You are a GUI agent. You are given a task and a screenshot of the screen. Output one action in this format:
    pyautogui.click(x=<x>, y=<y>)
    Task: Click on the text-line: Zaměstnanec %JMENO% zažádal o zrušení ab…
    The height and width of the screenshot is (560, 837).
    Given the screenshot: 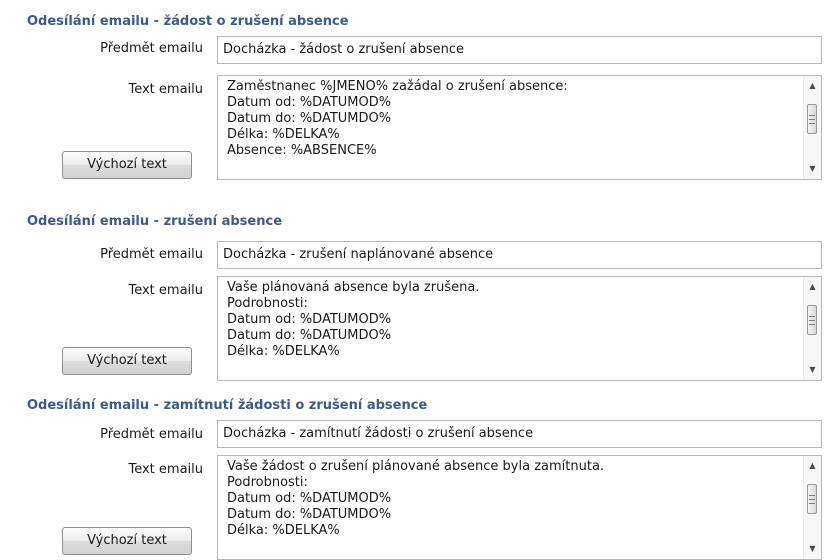 What is the action you would take?
    pyautogui.click(x=397, y=86)
    